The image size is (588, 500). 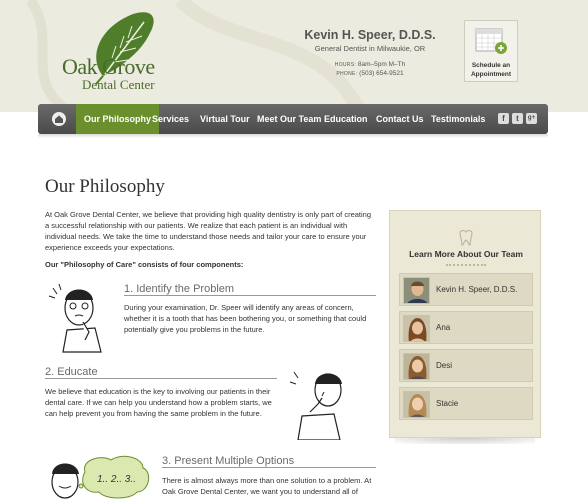 I want to click on team-member-ana: Ana, so click(x=466, y=327).